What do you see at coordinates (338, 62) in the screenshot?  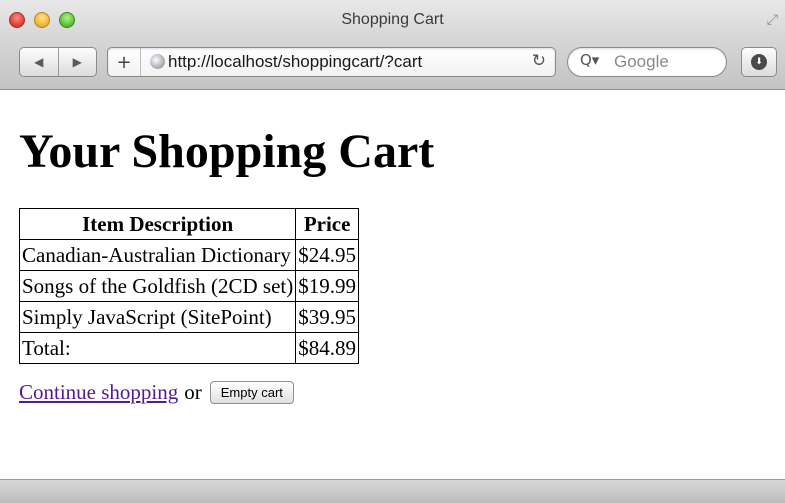 I see `url-field: http://localhost/shoppingcart/?cart` at bounding box center [338, 62].